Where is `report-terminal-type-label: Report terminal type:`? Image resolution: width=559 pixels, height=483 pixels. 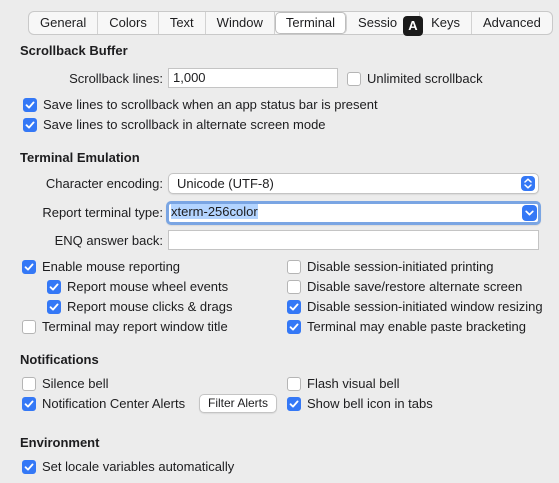 report-terminal-type-label: Report terminal type: is located at coordinates (102, 212).